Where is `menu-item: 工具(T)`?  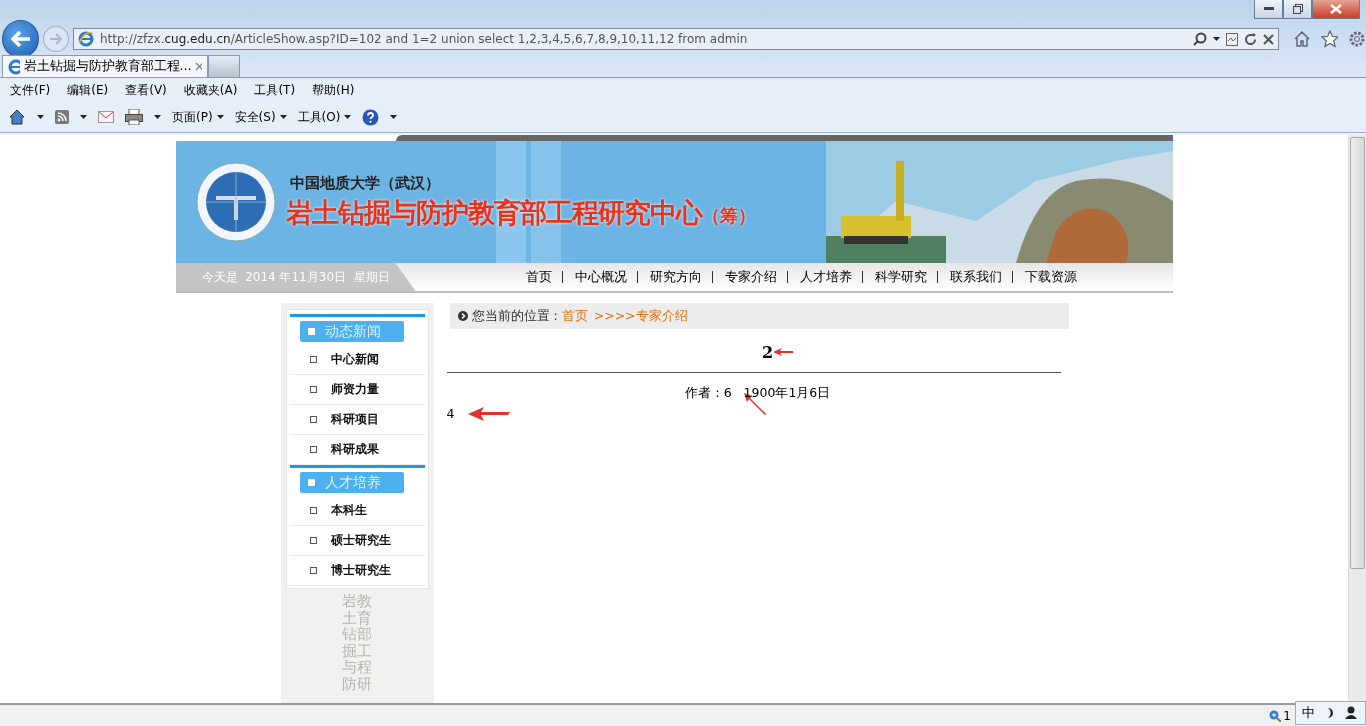 menu-item: 工具(T) is located at coordinates (275, 90).